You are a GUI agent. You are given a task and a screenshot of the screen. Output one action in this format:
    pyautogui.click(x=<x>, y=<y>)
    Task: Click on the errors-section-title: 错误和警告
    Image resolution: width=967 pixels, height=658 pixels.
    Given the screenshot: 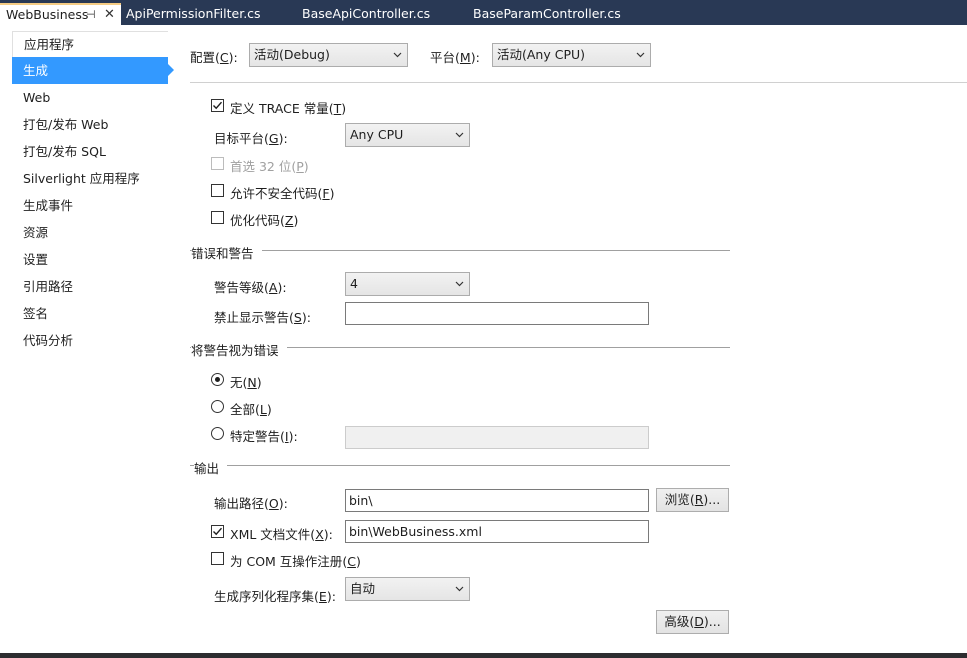 What is the action you would take?
    pyautogui.click(x=226, y=252)
    